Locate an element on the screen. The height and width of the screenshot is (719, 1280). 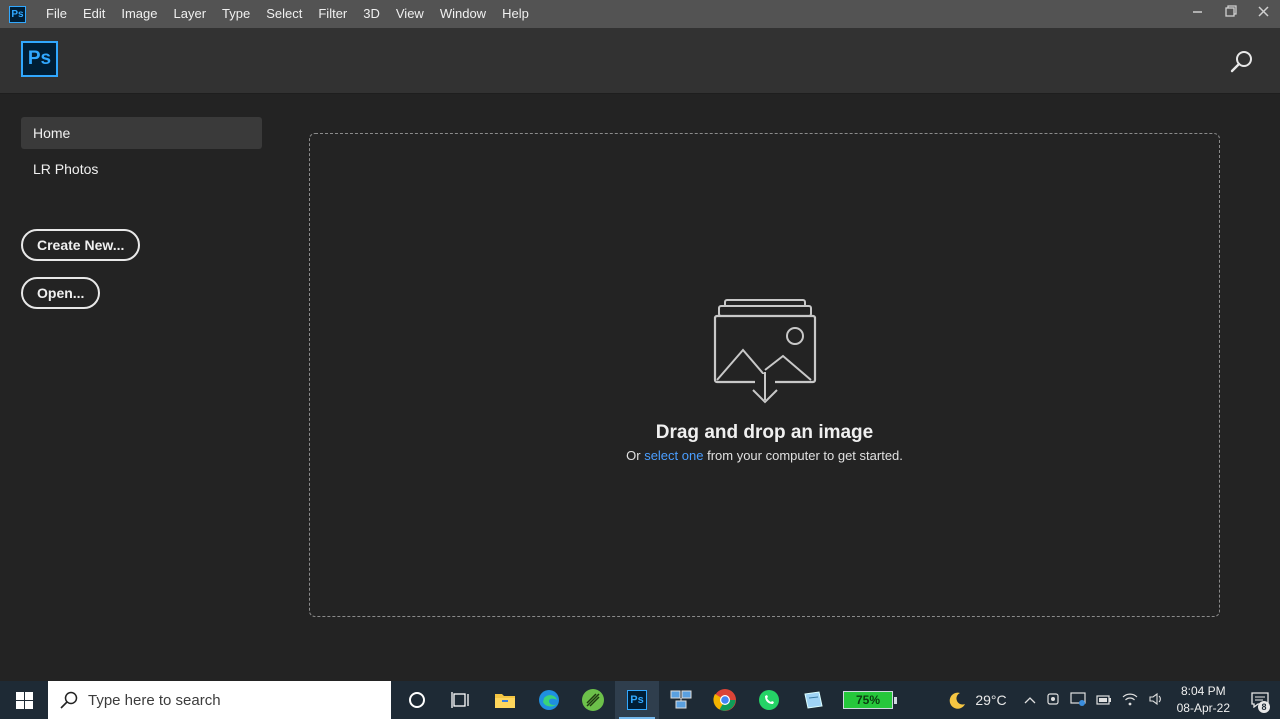
clock-date: 08-Apr-22 is located at coordinates (1203, 708).